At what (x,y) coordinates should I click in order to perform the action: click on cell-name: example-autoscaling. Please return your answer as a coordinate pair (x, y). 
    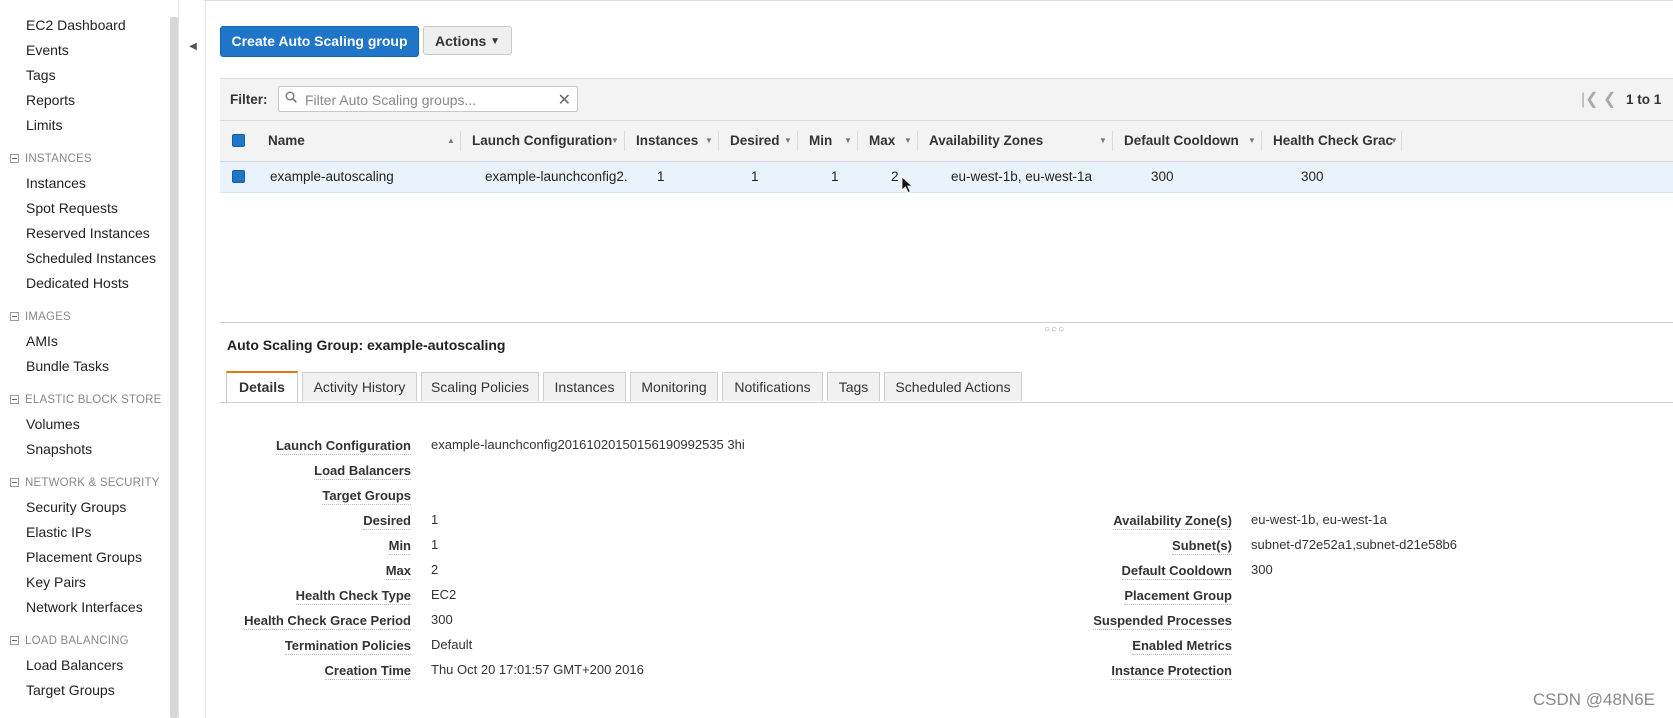
    Looking at the image, I should click on (332, 176).